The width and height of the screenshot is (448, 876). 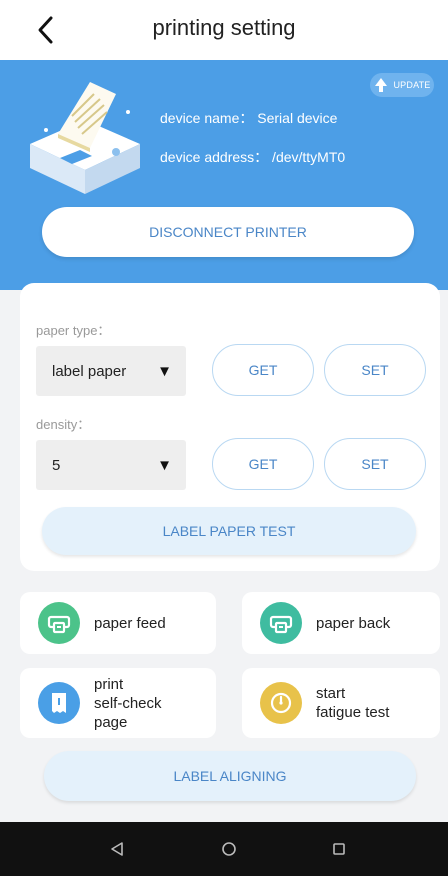 I want to click on page-title: printing setting, so click(x=224, y=27).